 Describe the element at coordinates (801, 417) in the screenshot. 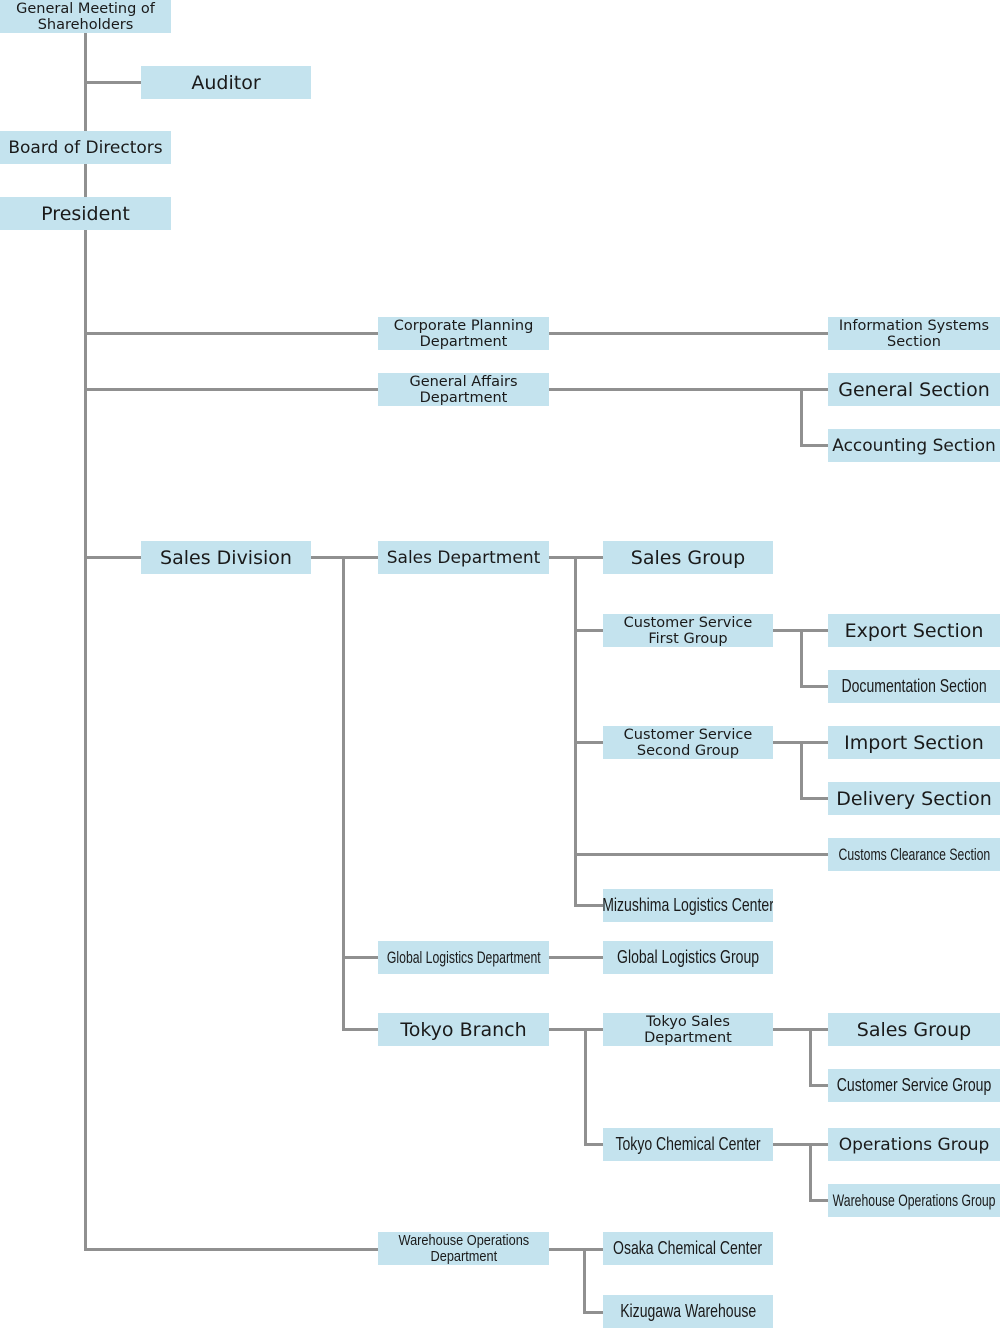

I see `connector-ga-branch` at that location.